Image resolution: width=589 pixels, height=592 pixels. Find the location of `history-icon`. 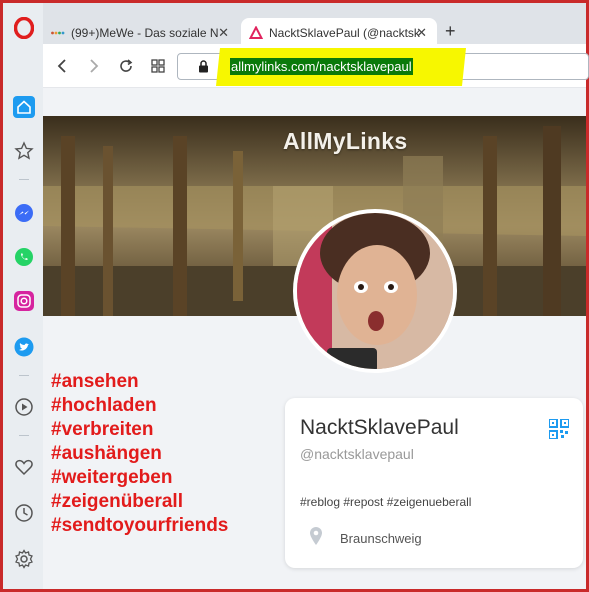

history-icon is located at coordinates (24, 513).